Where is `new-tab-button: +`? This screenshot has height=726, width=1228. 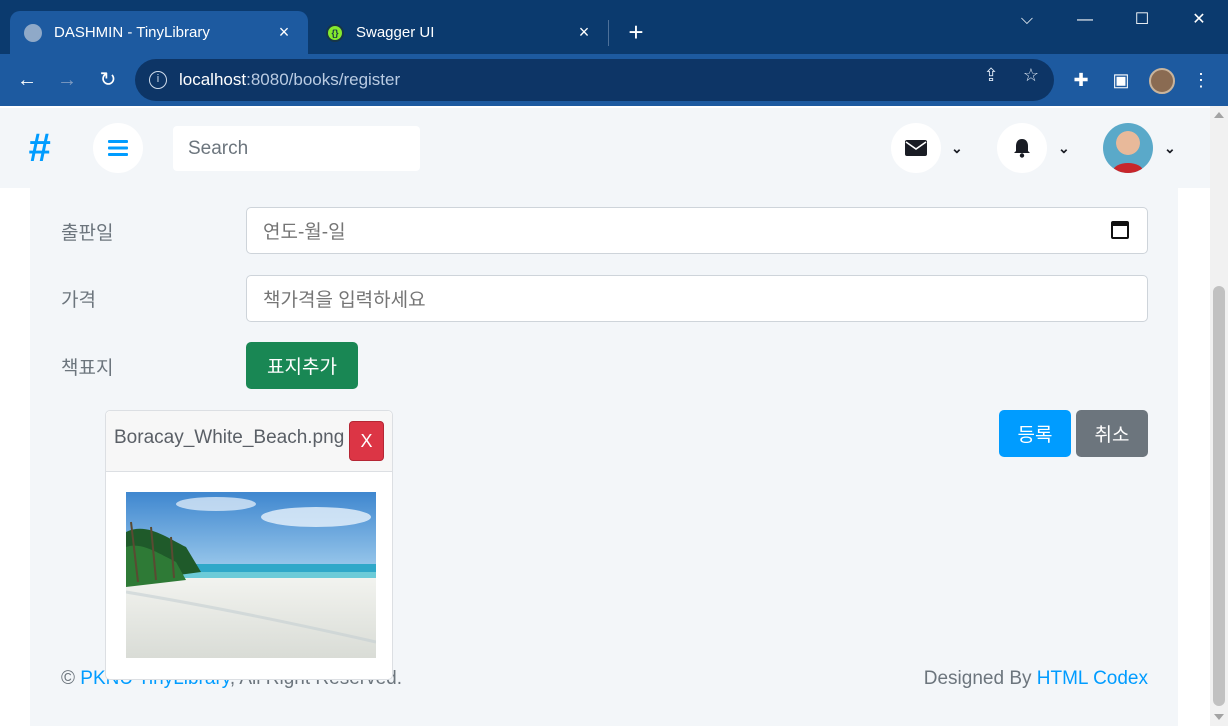
new-tab-button: + is located at coordinates (636, 32).